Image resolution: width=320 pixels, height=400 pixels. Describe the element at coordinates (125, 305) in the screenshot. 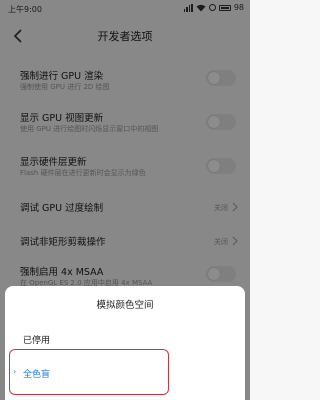

I see `dialog-title: 模拟颜色空间` at that location.